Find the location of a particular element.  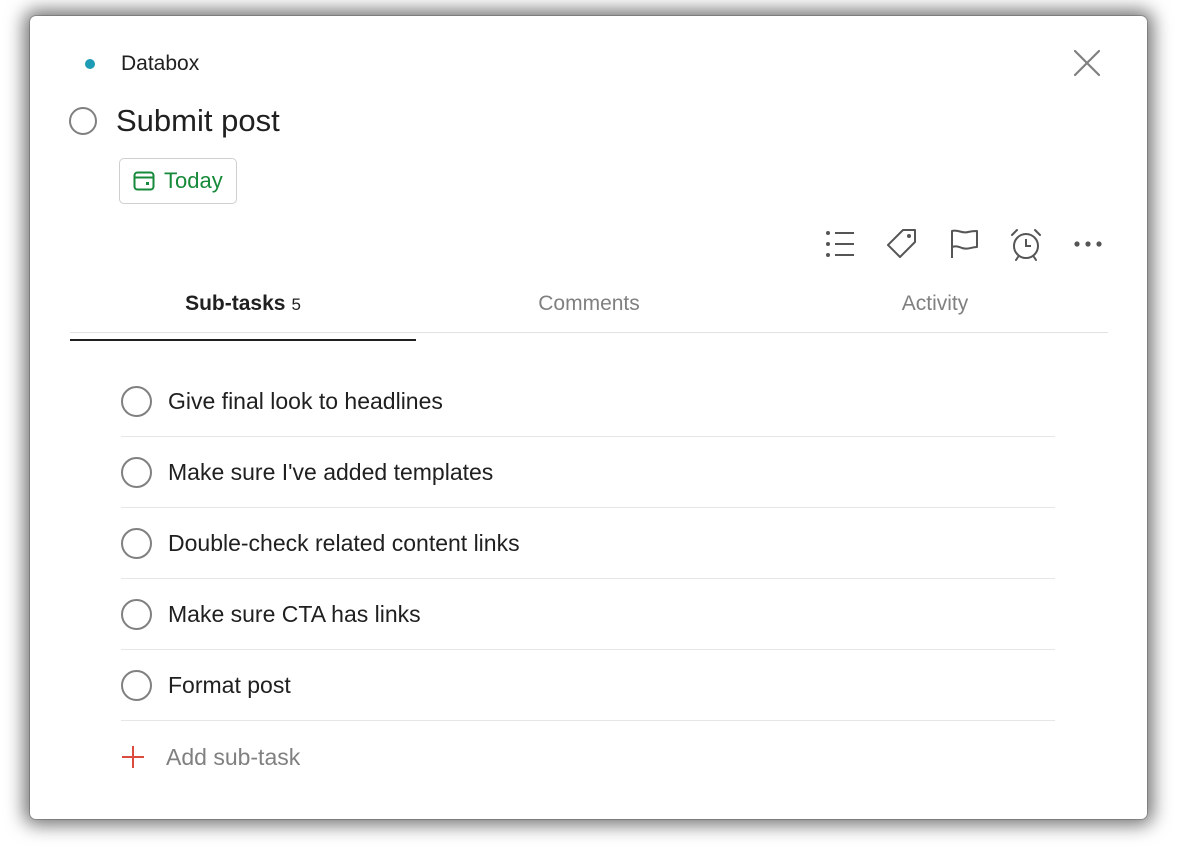

tag-icon is located at coordinates (901, 243).